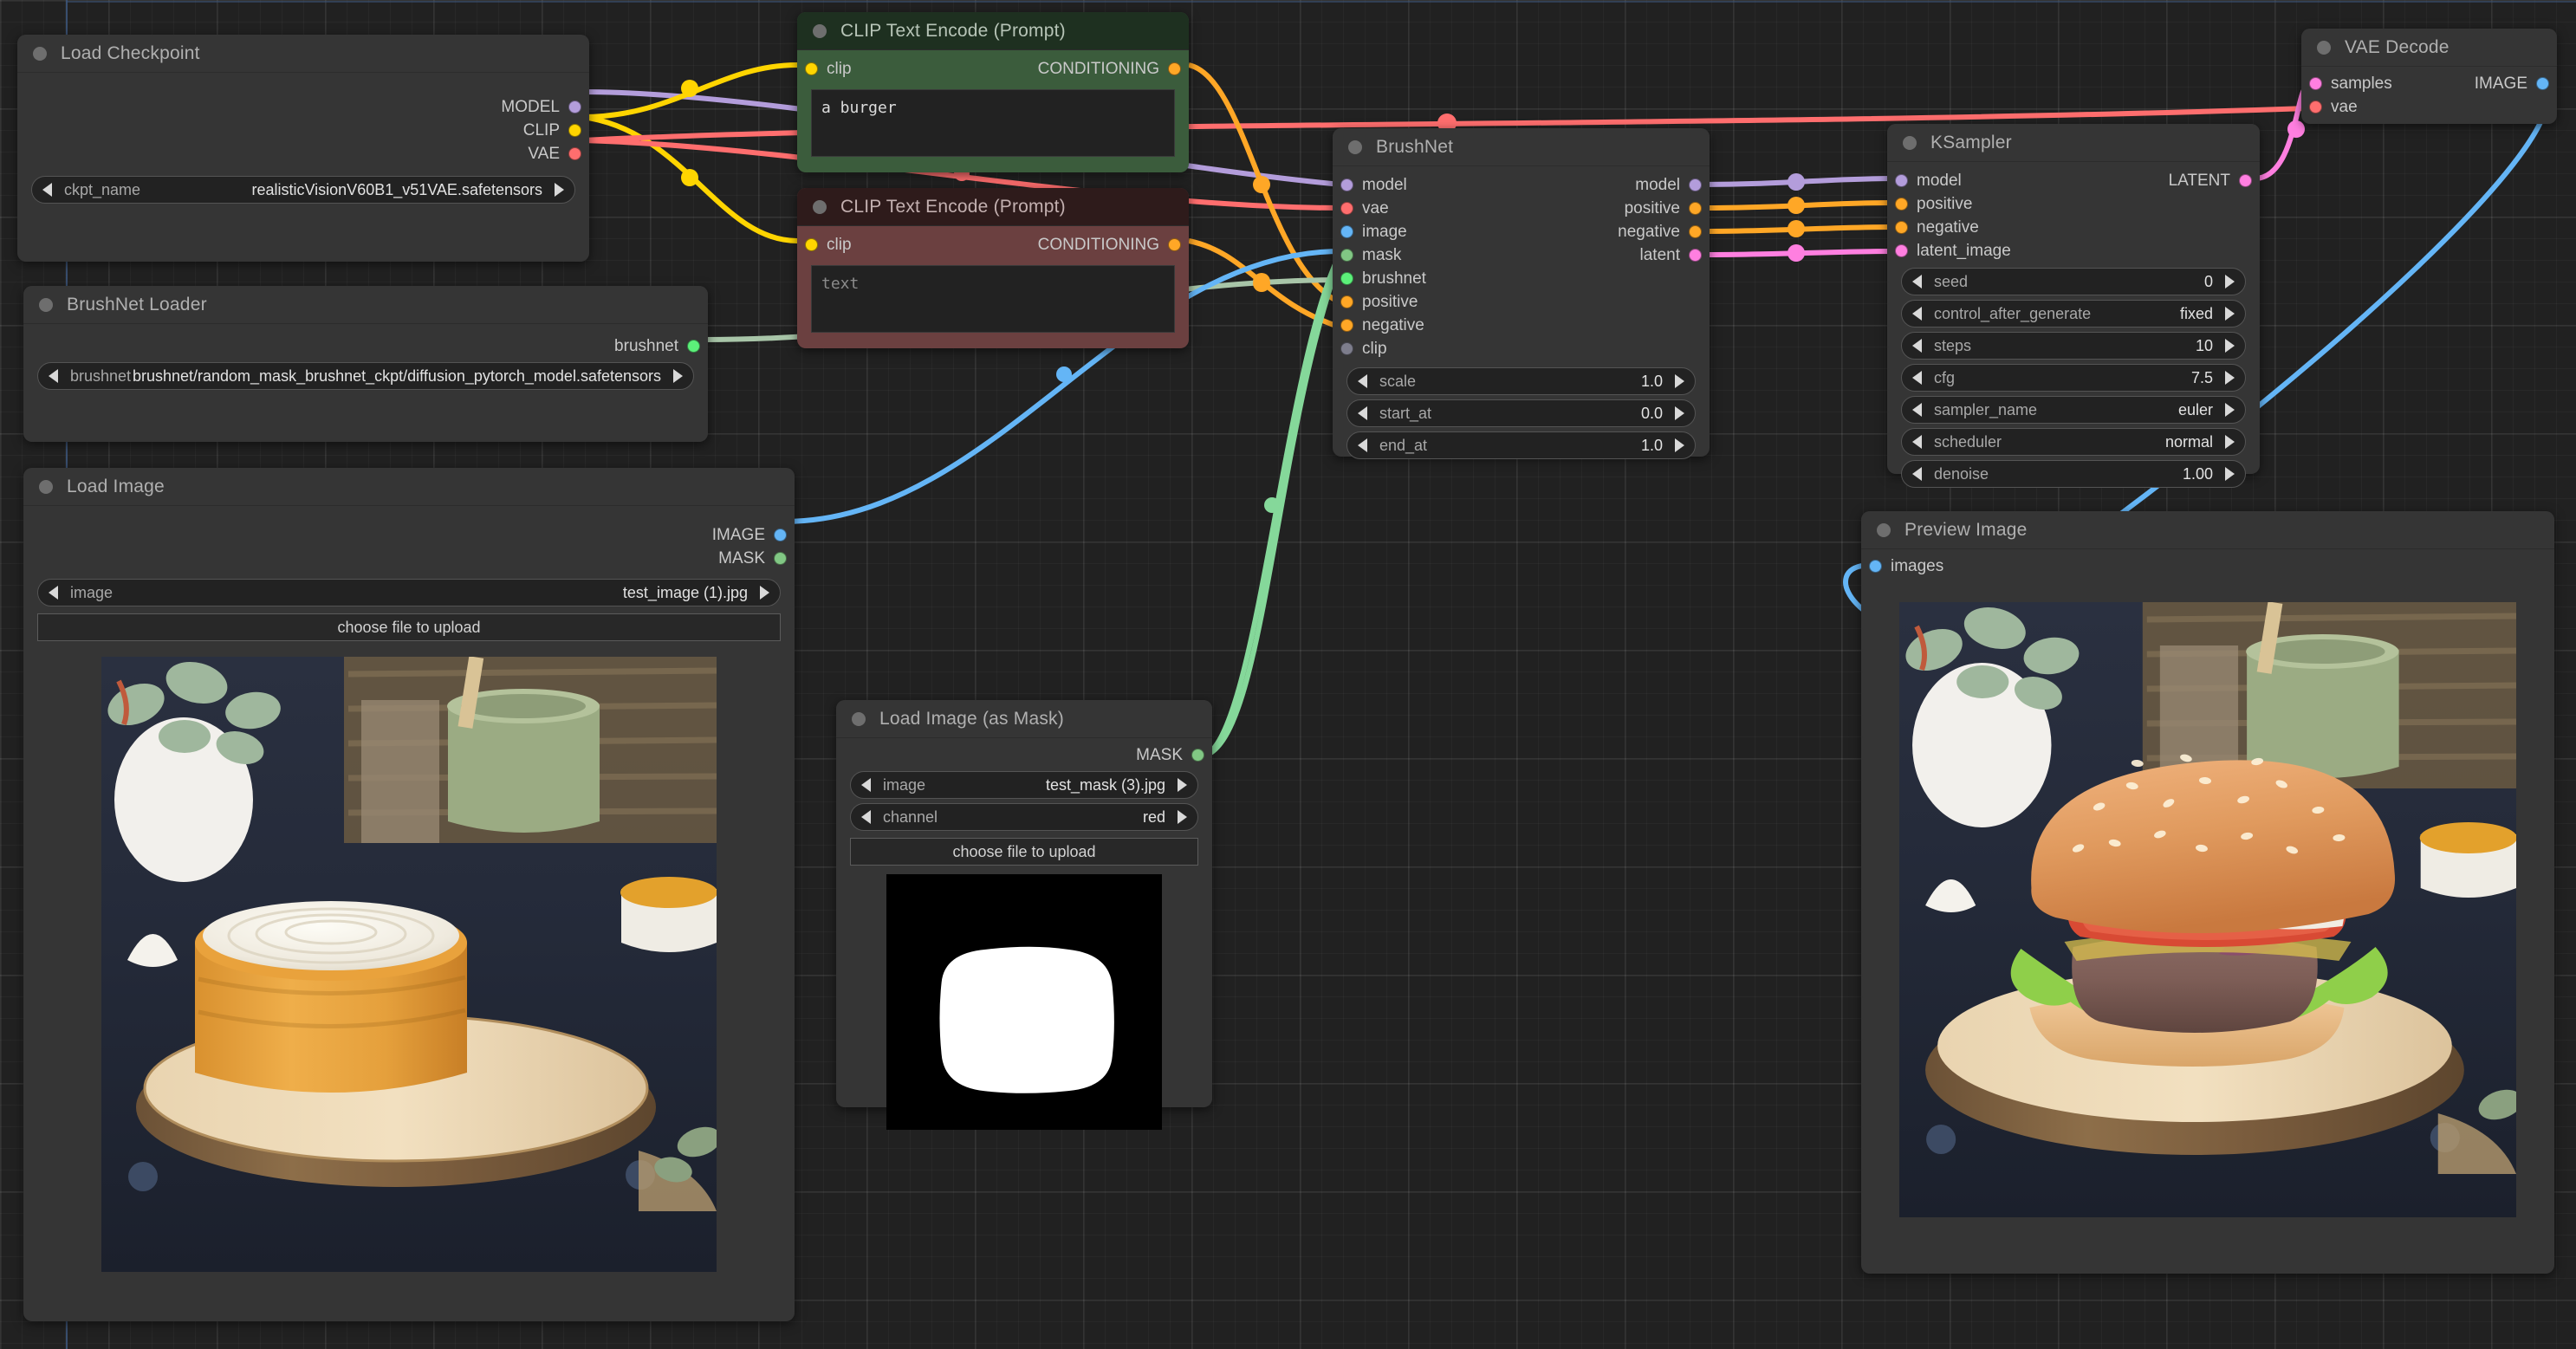  I want to click on widget-channel: channel red, so click(1024, 817).